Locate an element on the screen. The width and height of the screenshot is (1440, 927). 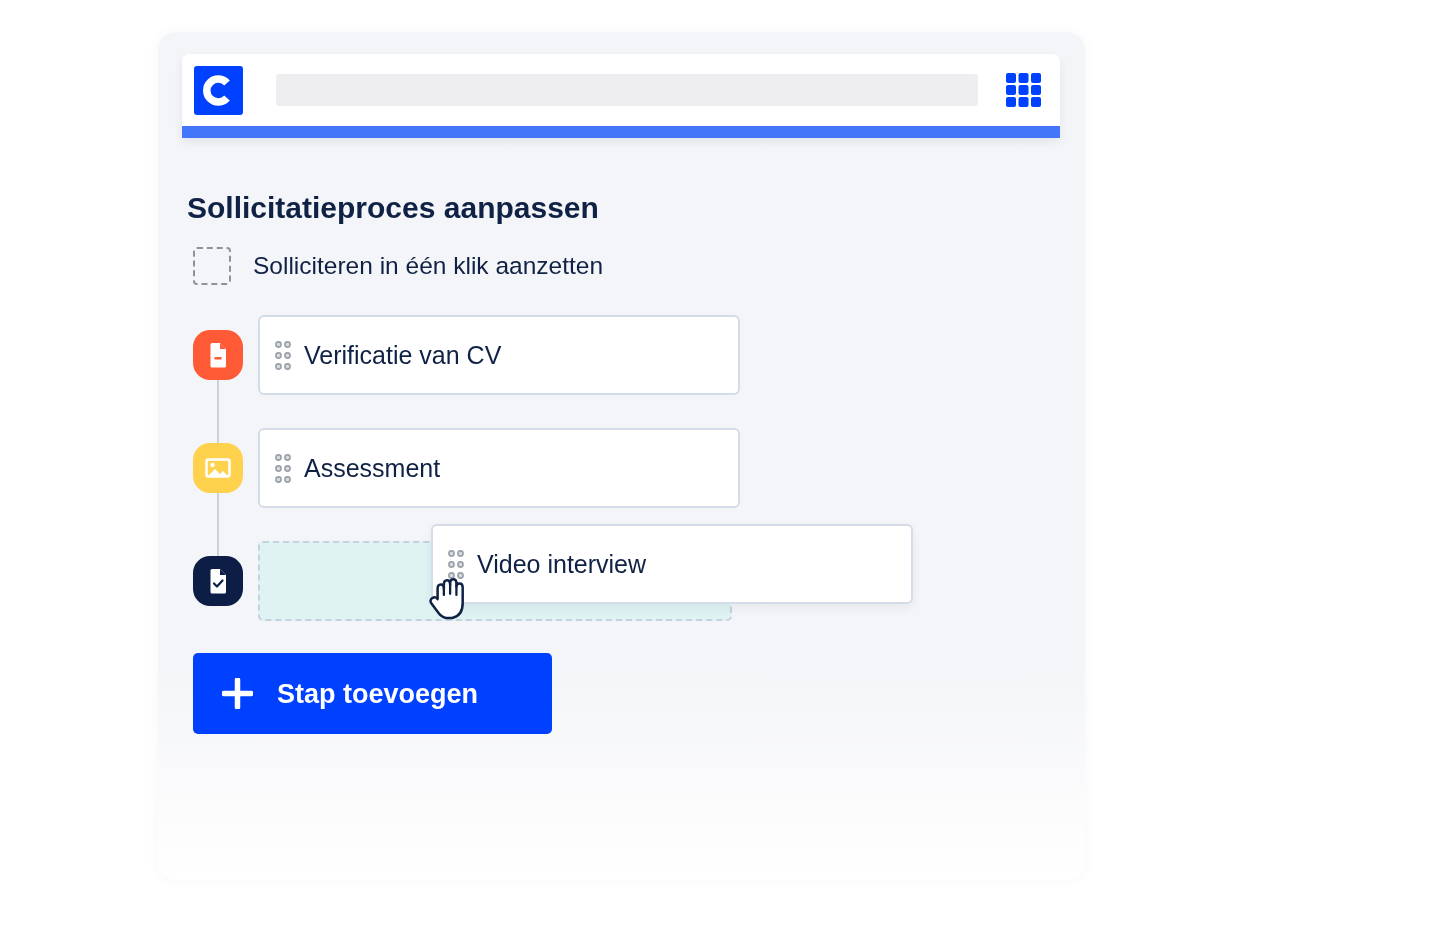
step-card: Verificatie van CV is located at coordinates (499, 355).